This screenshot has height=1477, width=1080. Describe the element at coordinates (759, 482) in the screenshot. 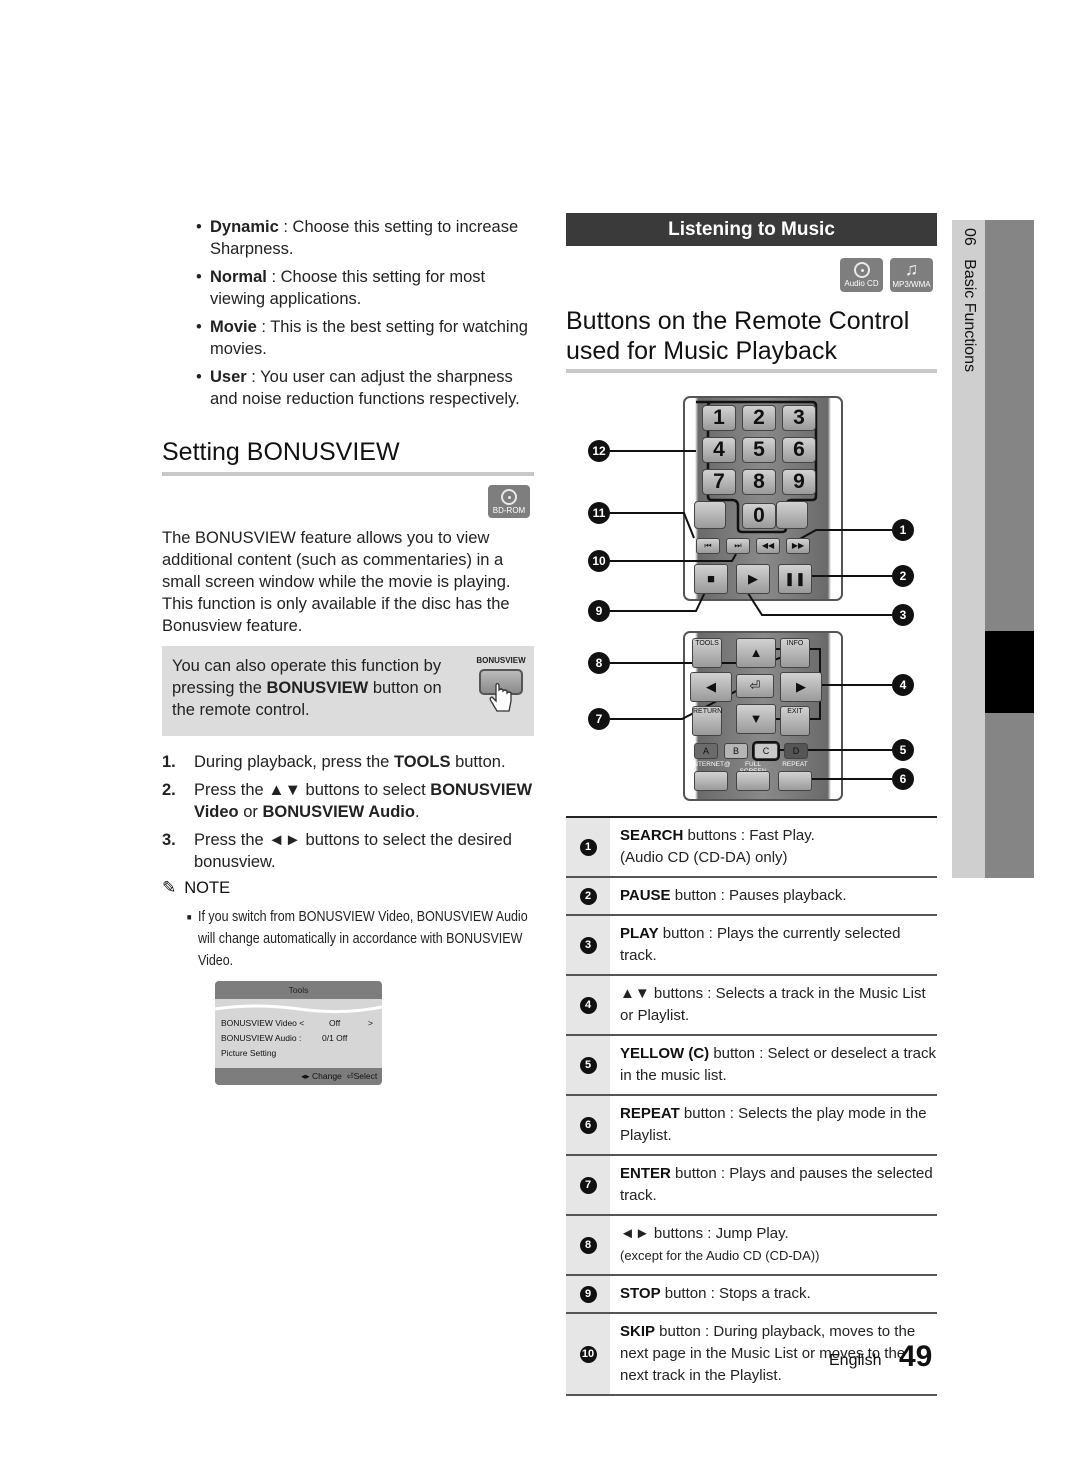

I see `number-key: 8` at that location.